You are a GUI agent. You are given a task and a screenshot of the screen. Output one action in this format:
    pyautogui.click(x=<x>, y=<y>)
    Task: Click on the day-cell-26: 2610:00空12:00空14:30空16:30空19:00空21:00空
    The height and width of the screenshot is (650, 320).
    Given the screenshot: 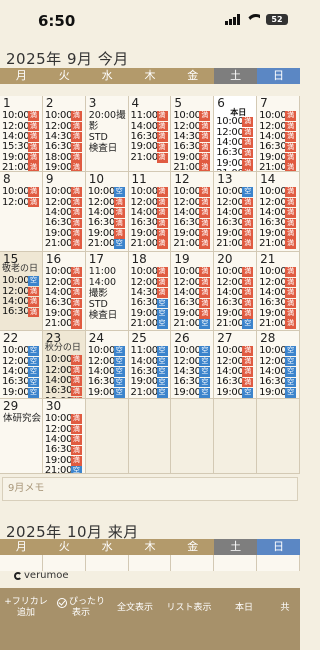 What is the action you would take?
    pyautogui.click(x=193, y=365)
    